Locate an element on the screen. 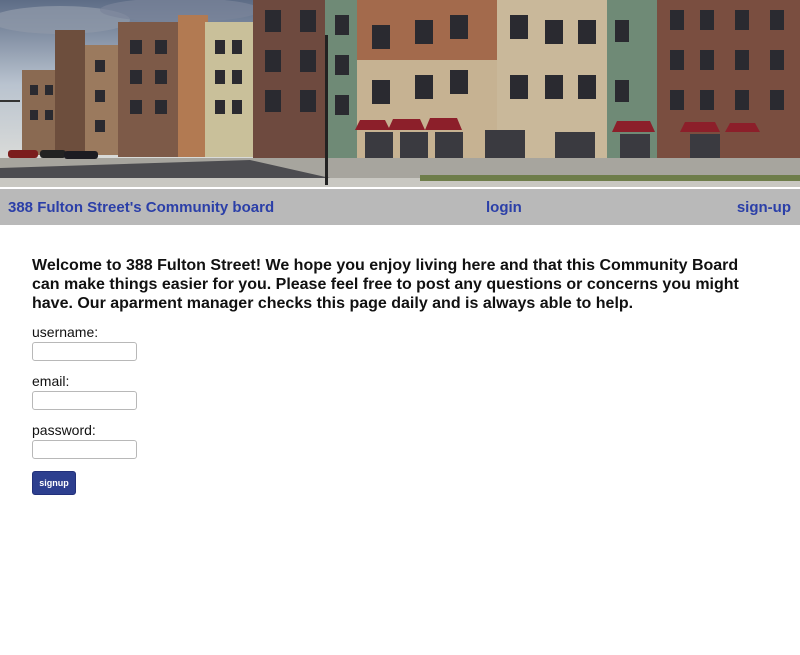 The height and width of the screenshot is (655, 800). password-input is located at coordinates (84, 449).